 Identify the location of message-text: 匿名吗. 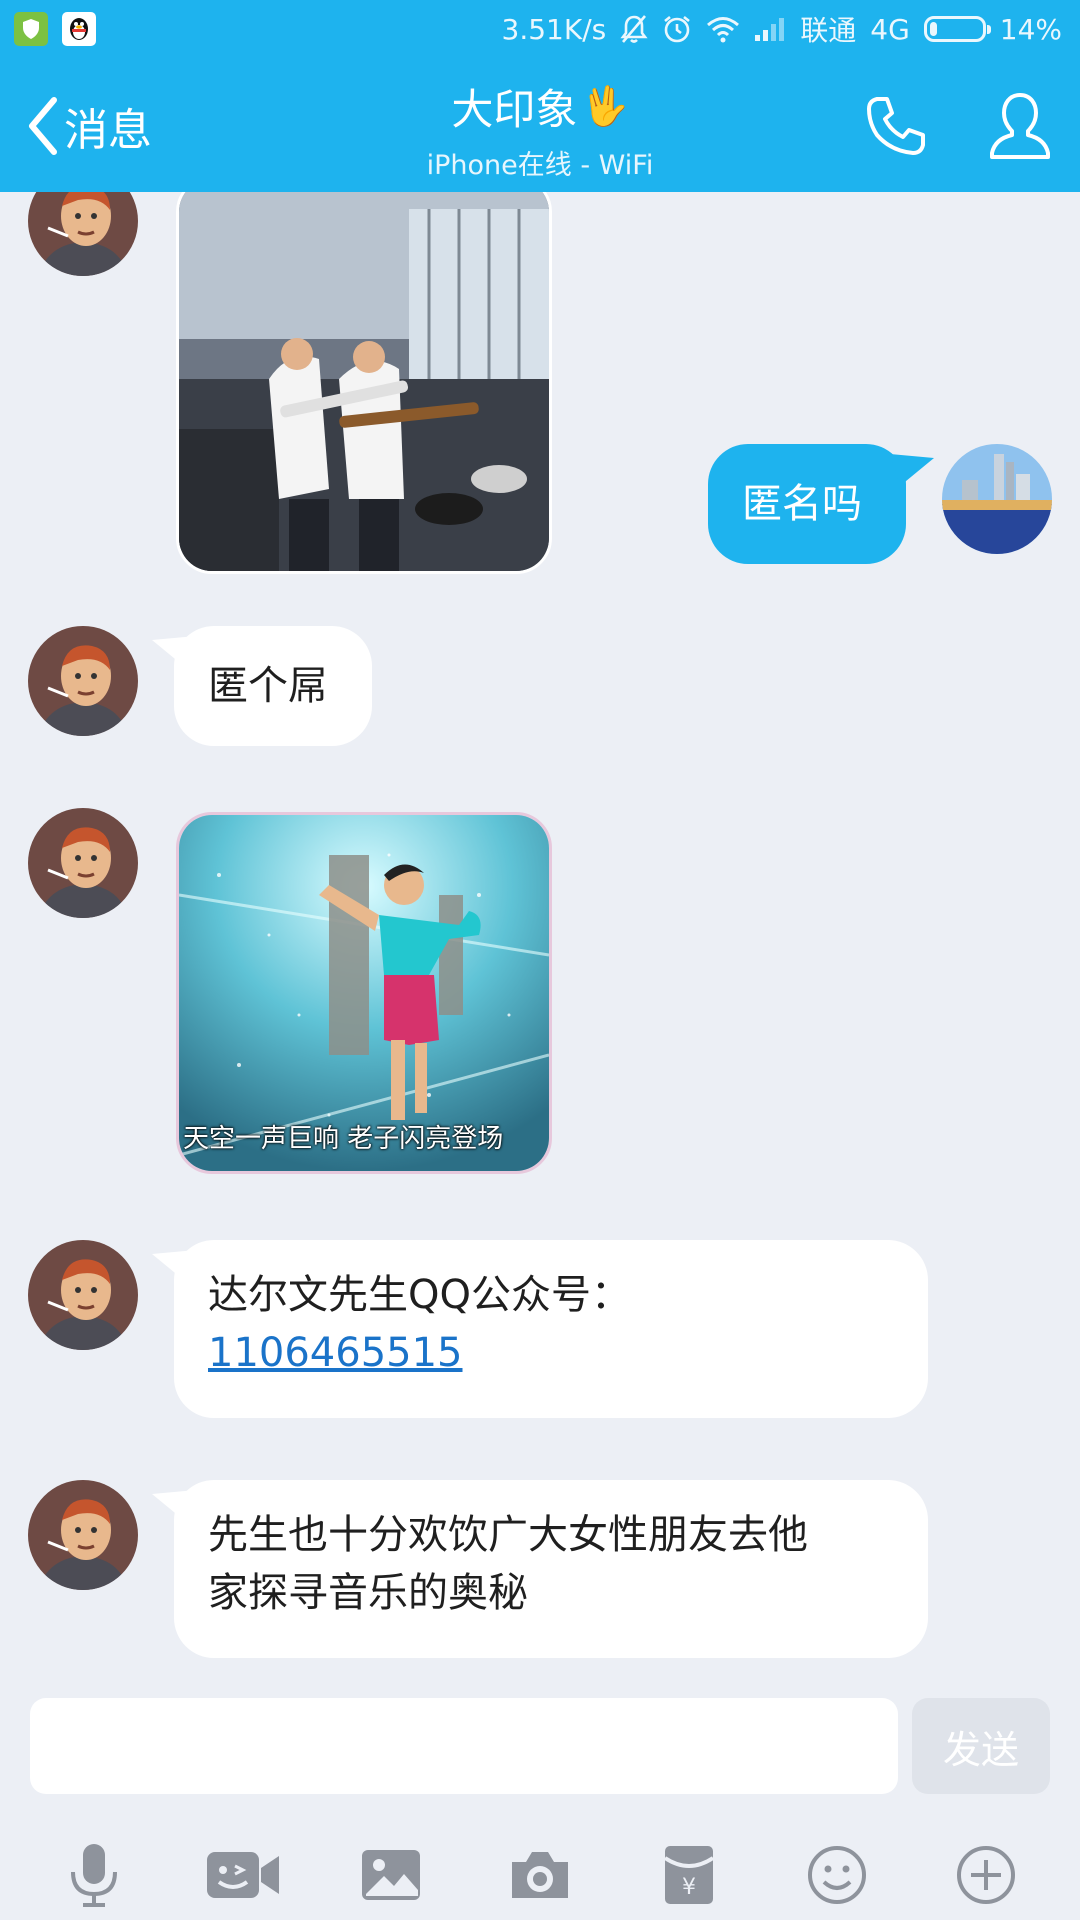
(802, 504).